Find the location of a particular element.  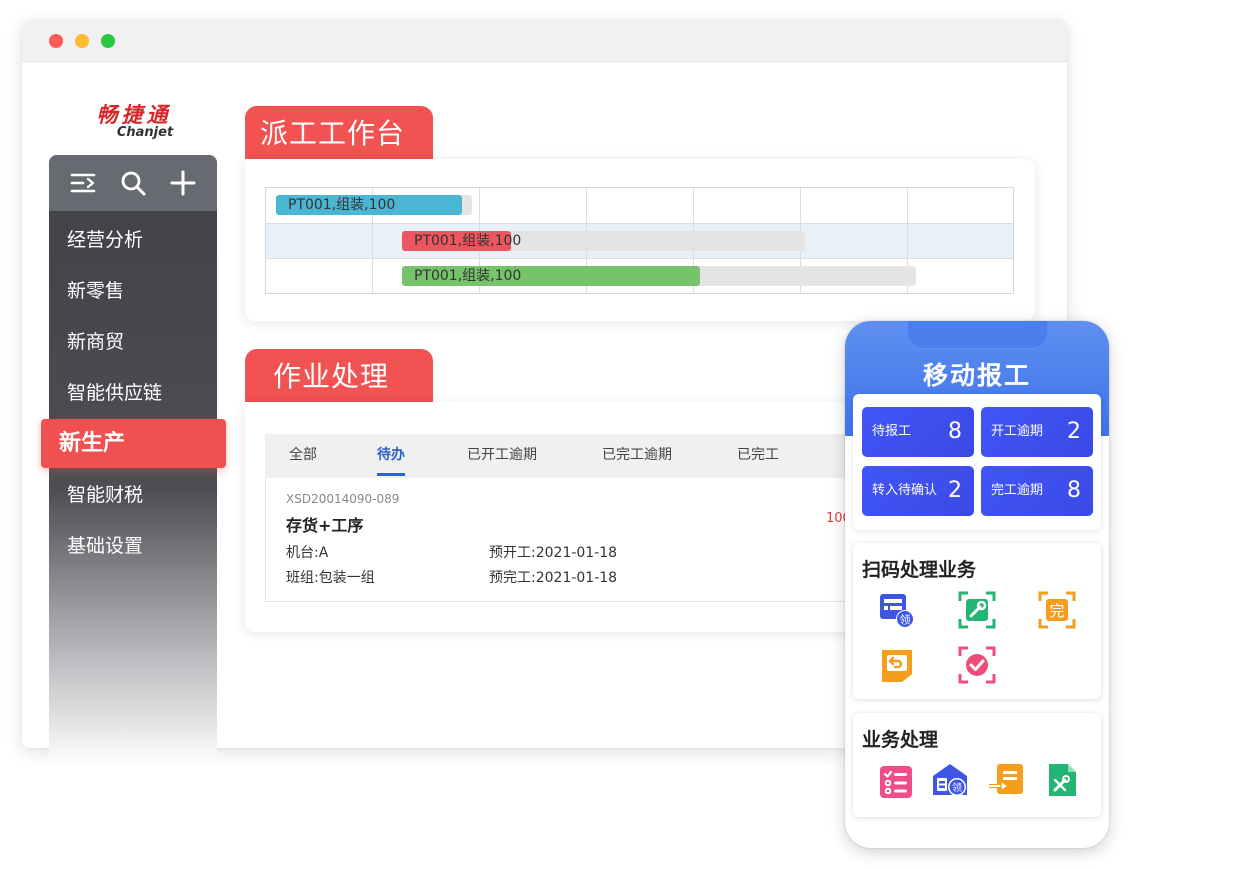

scan-complete-glyph: 完 is located at coordinates (1056, 611).